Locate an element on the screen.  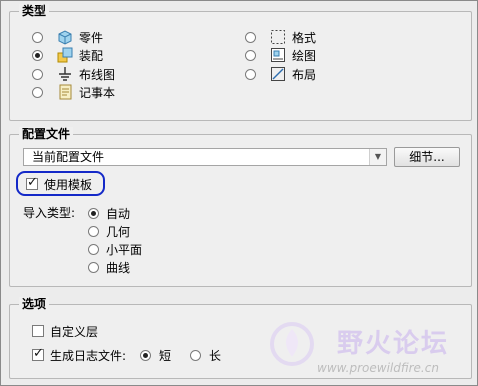
radio-log-long-label: 长 is located at coordinates (215, 355).